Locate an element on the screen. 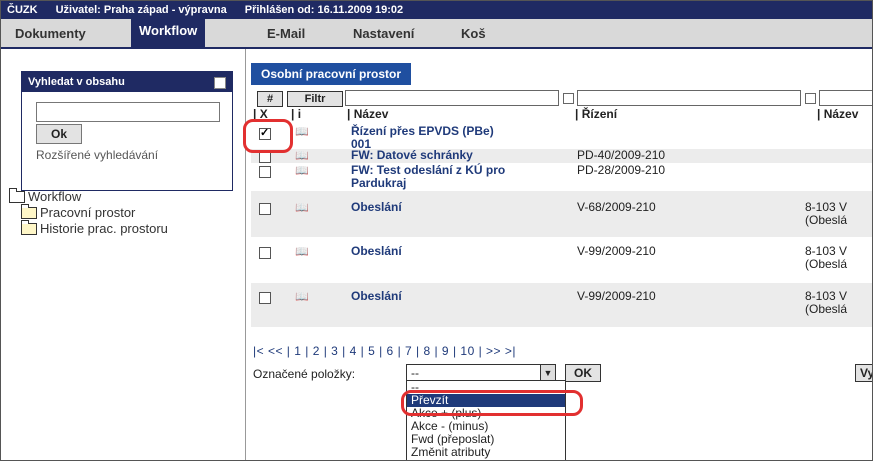 This screenshot has height=461, width=873. tree-item-workflow: Workflow is located at coordinates (88, 196).